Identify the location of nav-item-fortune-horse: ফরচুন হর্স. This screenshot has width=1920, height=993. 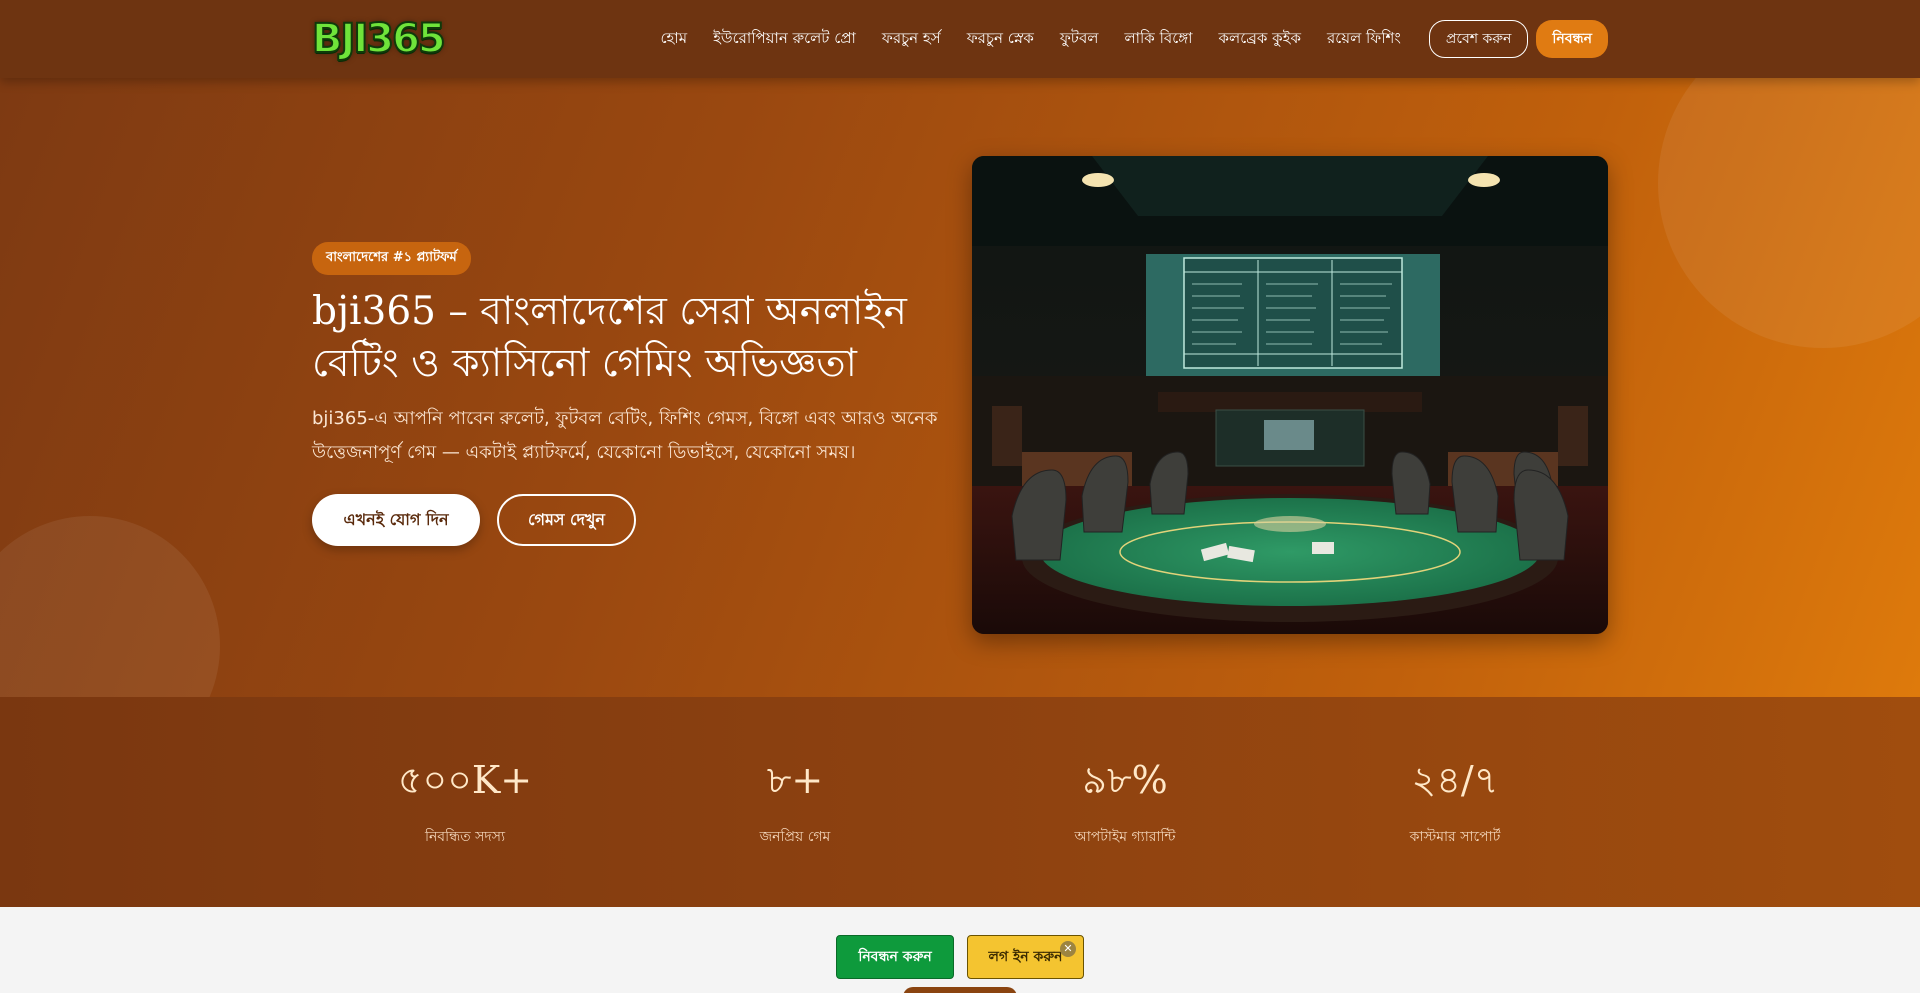
(911, 39).